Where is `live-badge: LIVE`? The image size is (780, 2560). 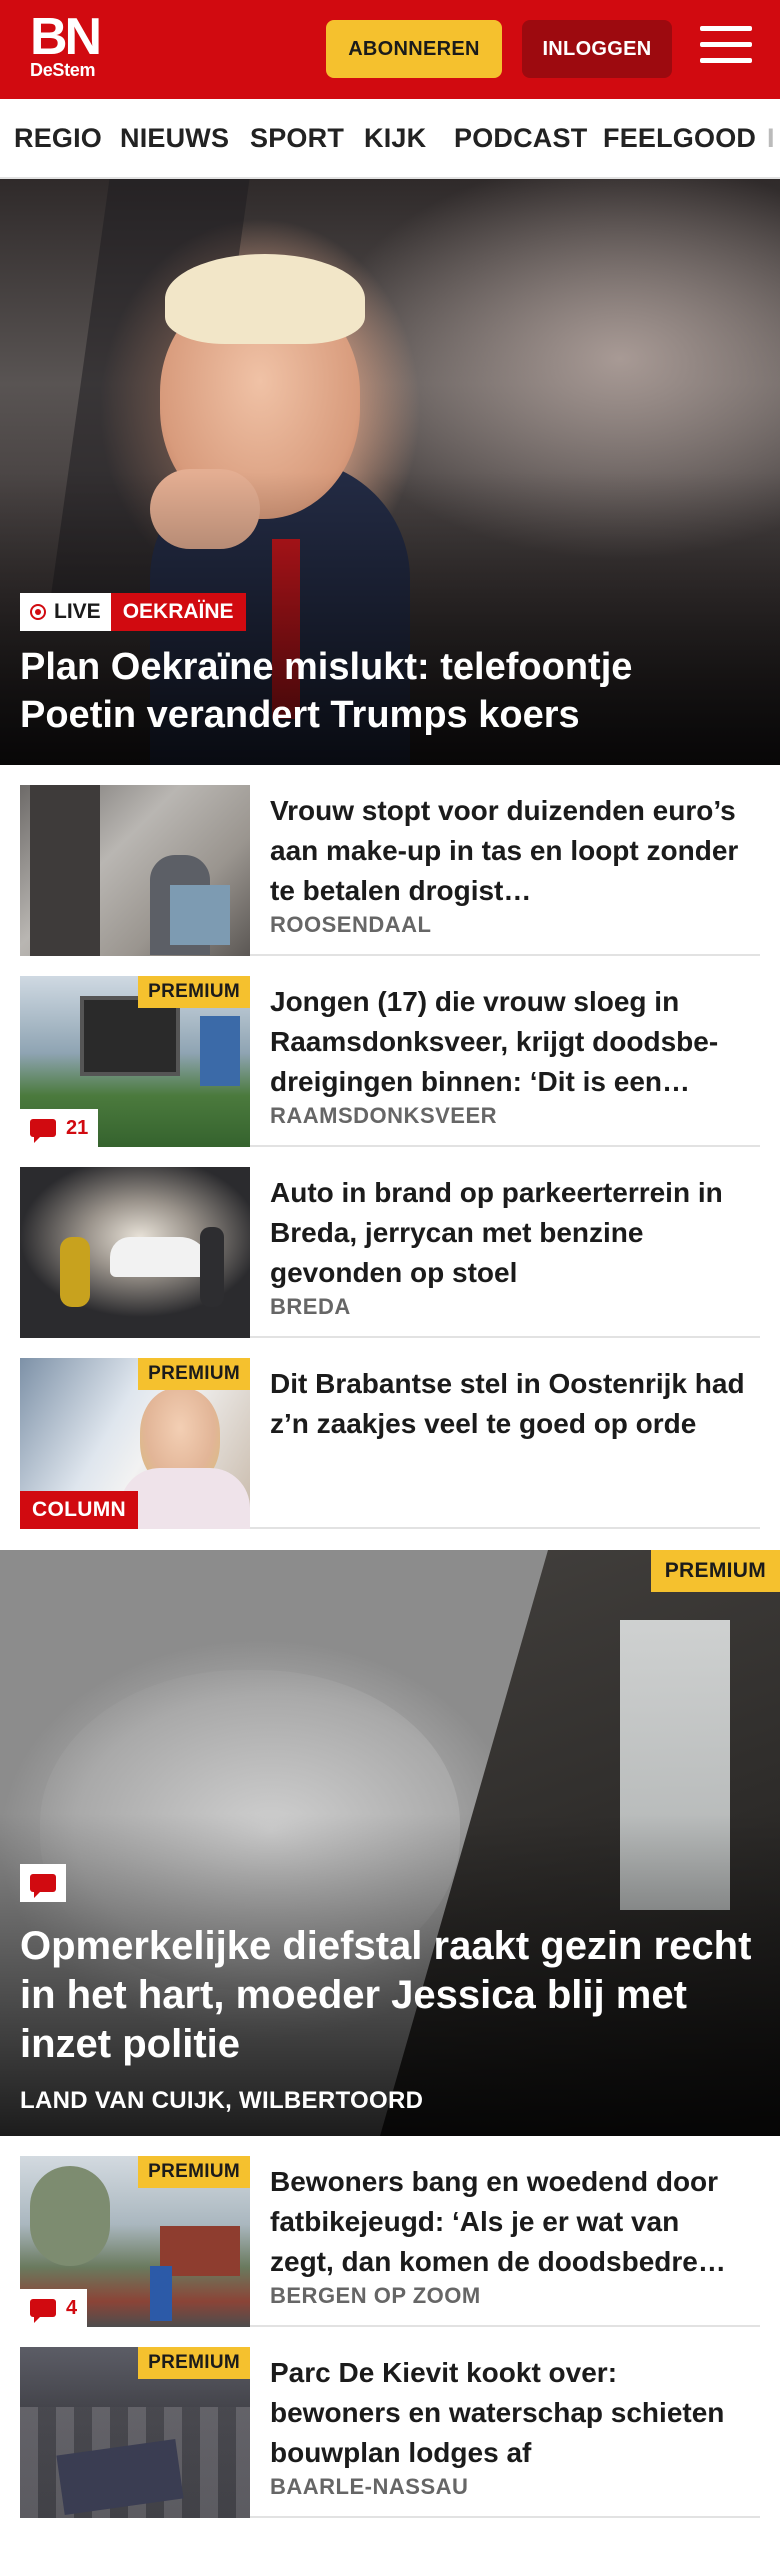 live-badge: LIVE is located at coordinates (65, 612).